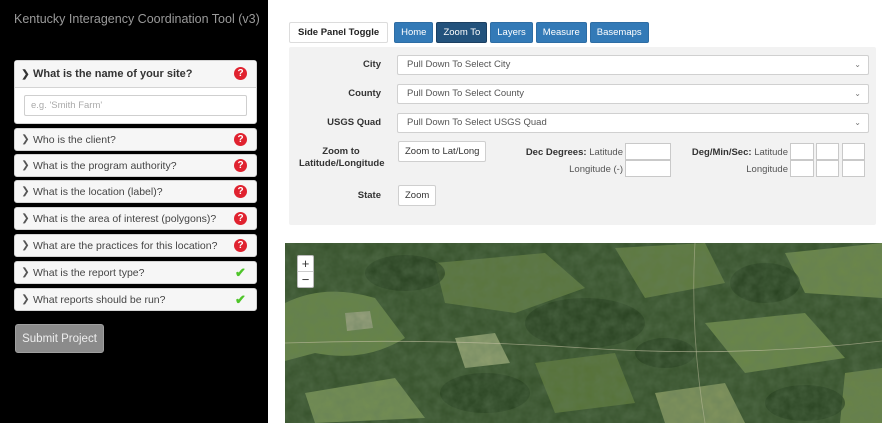  What do you see at coordinates (135, 92) in the screenshot?
I see `question-site-name: ❯ What is the name of your site? ?` at bounding box center [135, 92].